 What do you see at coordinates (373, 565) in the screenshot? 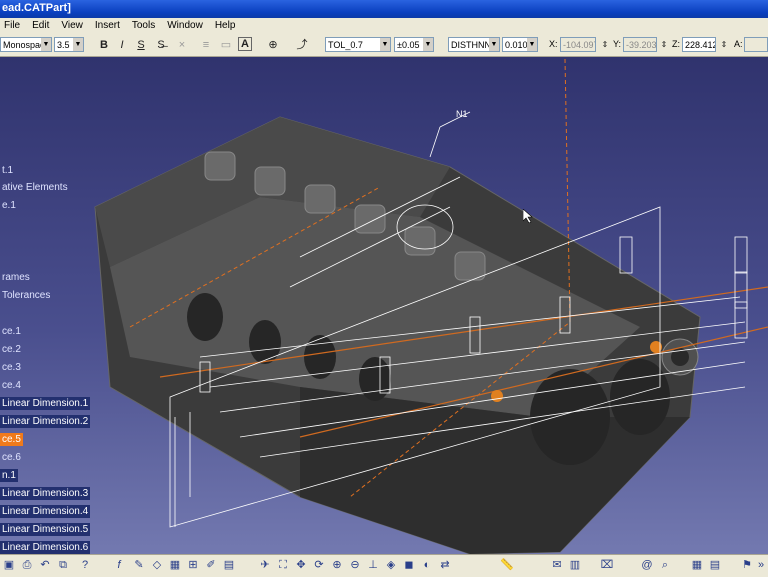
I see `normal-view-icon: ⊥` at bounding box center [373, 565].